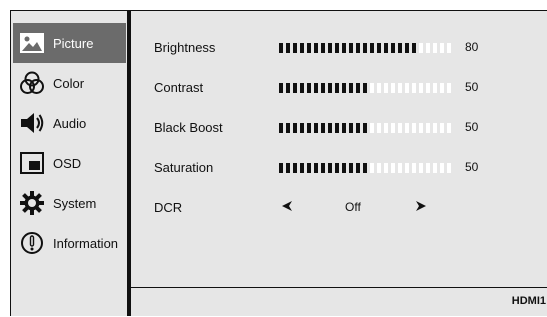 The width and height of the screenshot is (547, 317). What do you see at coordinates (472, 47) in the screenshot?
I see `setting-value: 80` at bounding box center [472, 47].